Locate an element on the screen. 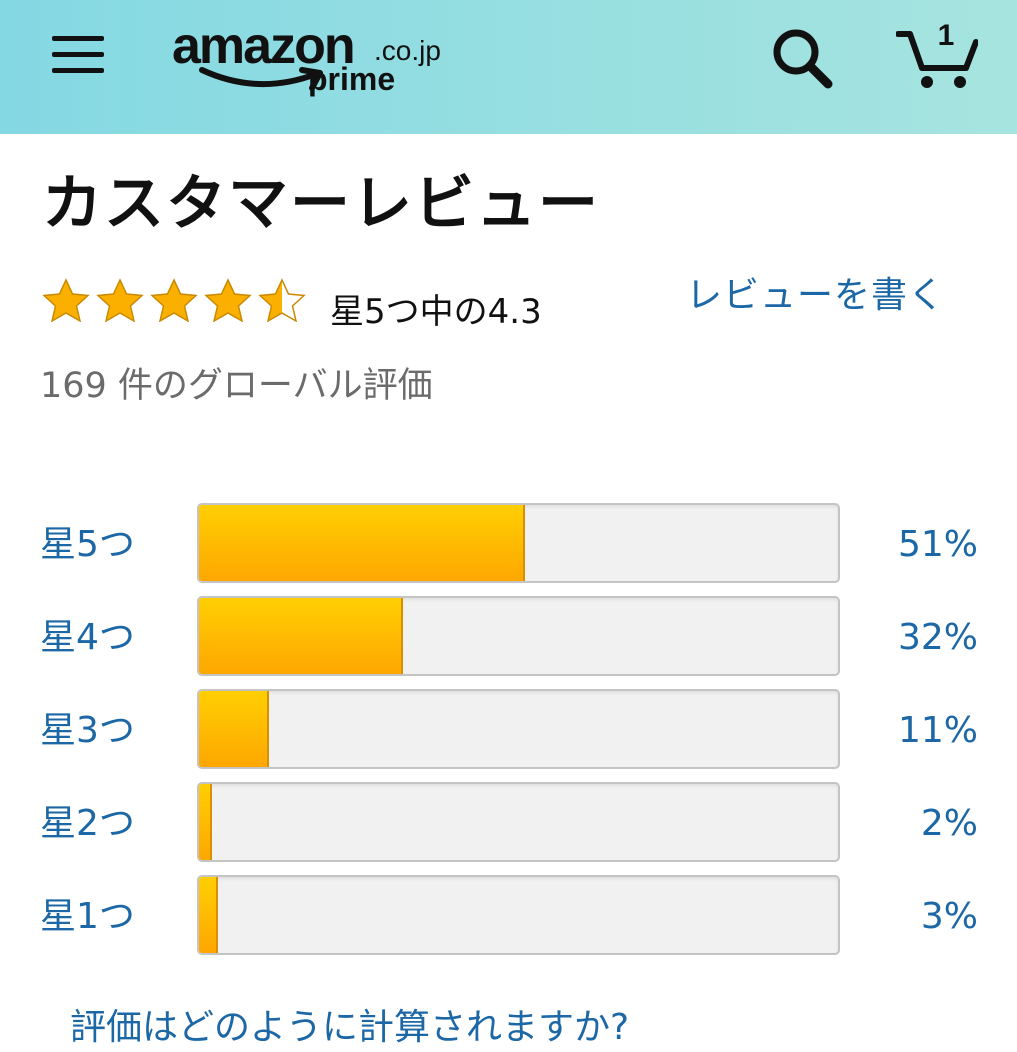  histogram-row-4-star: 星4つ 32% is located at coordinates (508, 637).